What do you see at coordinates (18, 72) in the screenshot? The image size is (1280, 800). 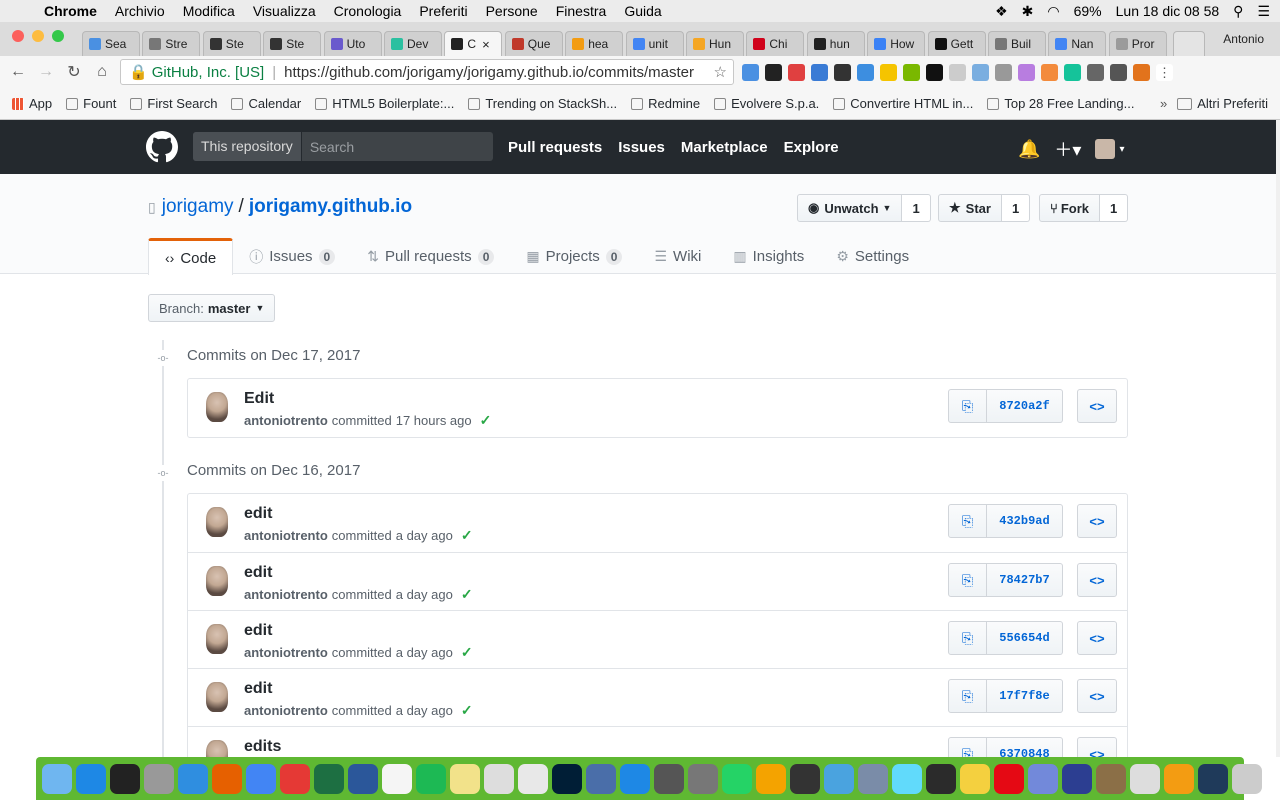 I see `back-icon: ←` at bounding box center [18, 72].